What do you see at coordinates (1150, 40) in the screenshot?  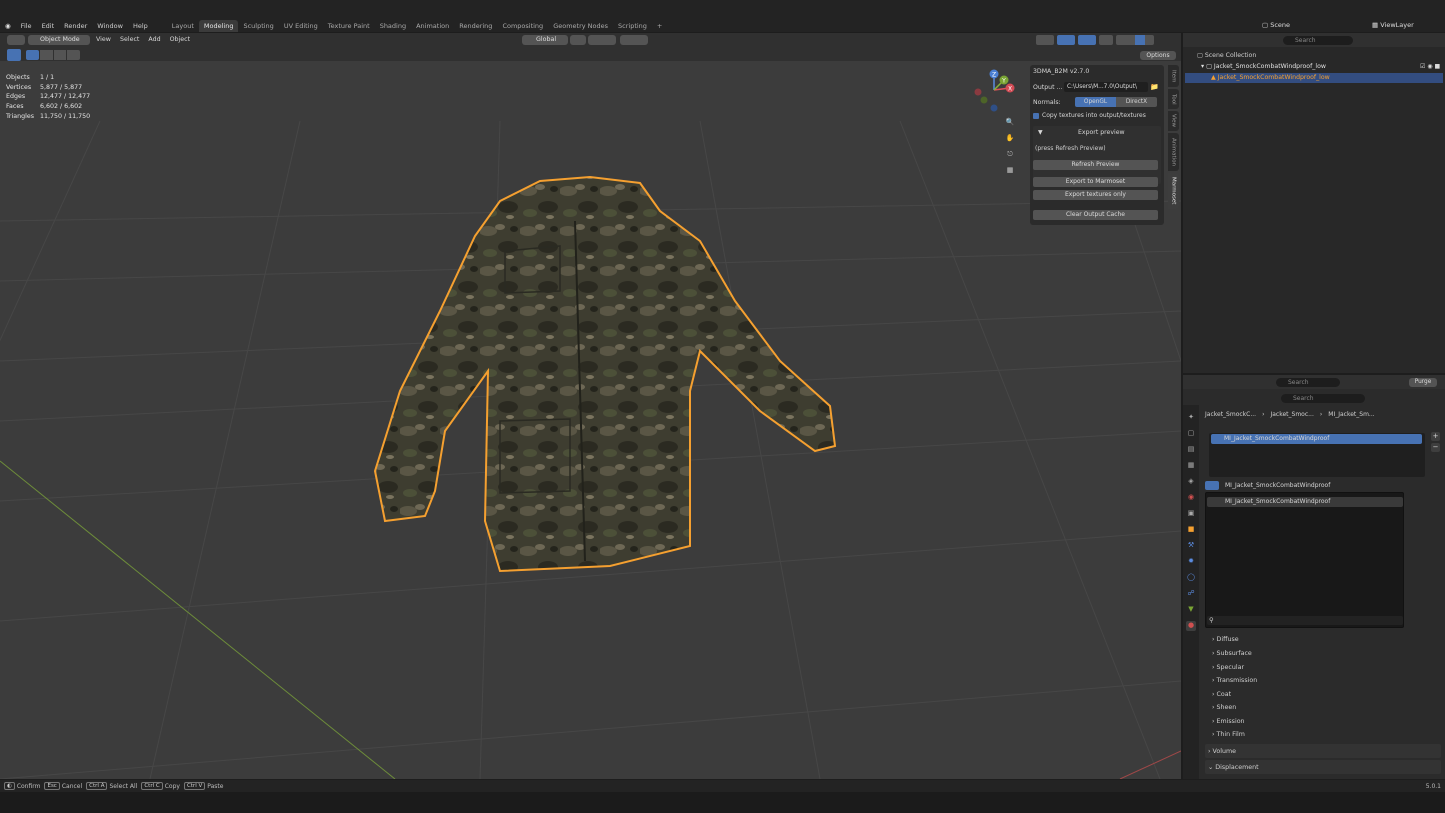 I see `rendered-shading-icon` at bounding box center [1150, 40].